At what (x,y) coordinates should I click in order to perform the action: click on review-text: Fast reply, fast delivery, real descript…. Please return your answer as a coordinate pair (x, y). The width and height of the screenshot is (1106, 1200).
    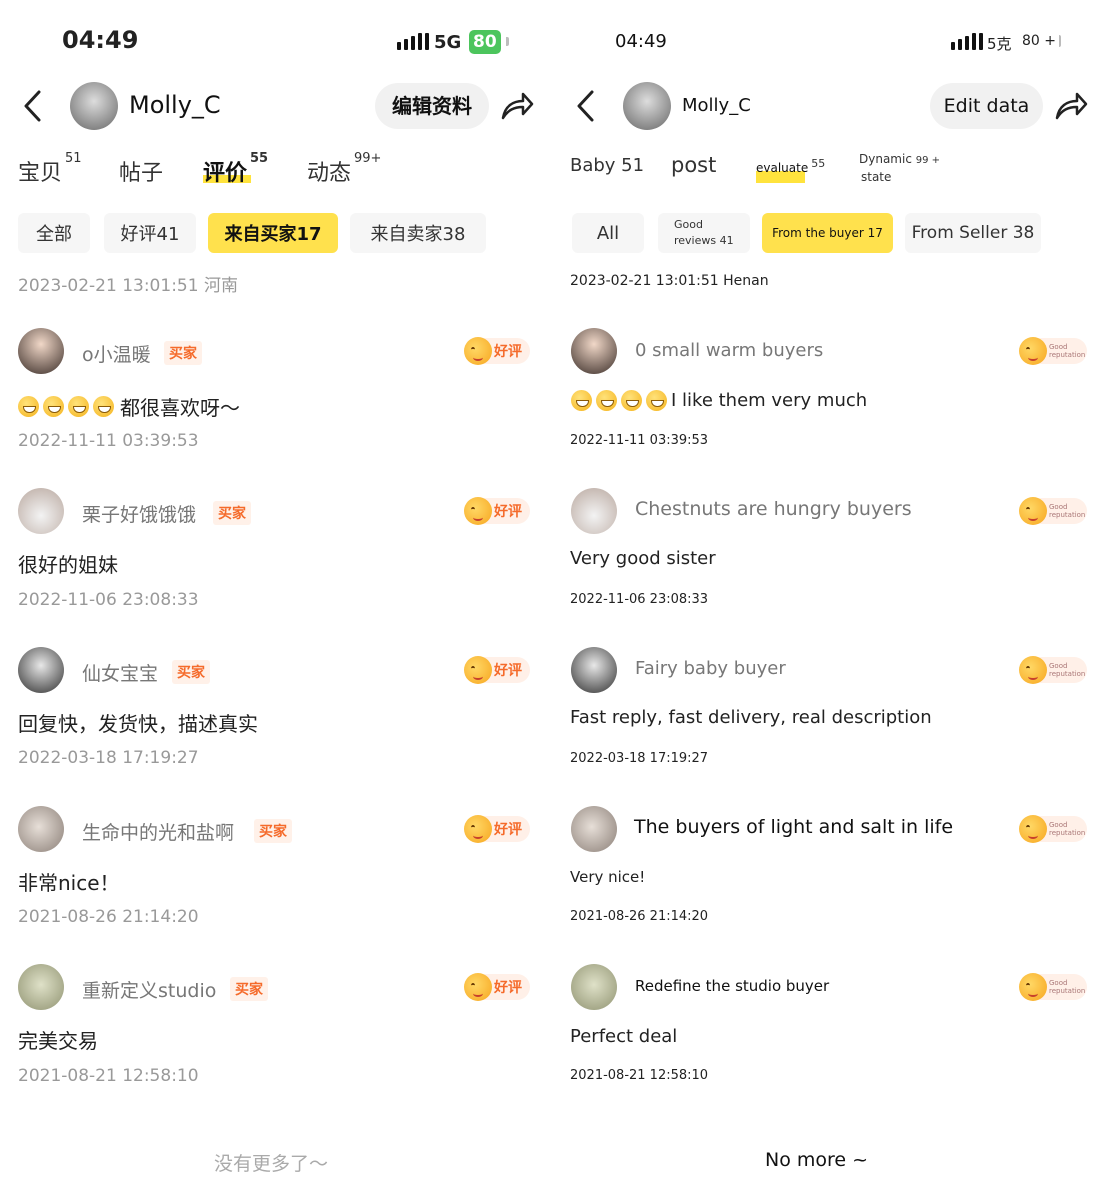
    Looking at the image, I should click on (751, 717).